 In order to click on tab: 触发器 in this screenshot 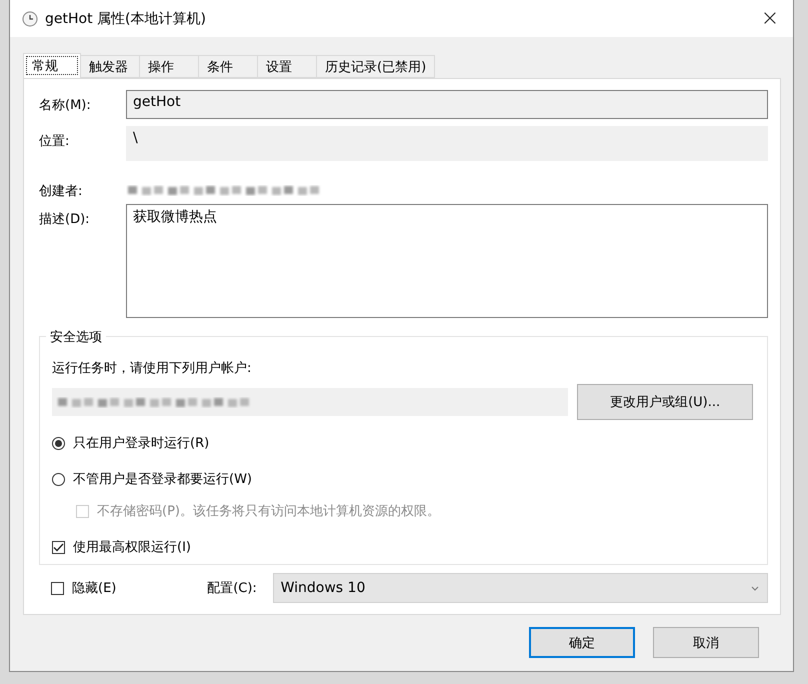, I will do `click(110, 66)`.